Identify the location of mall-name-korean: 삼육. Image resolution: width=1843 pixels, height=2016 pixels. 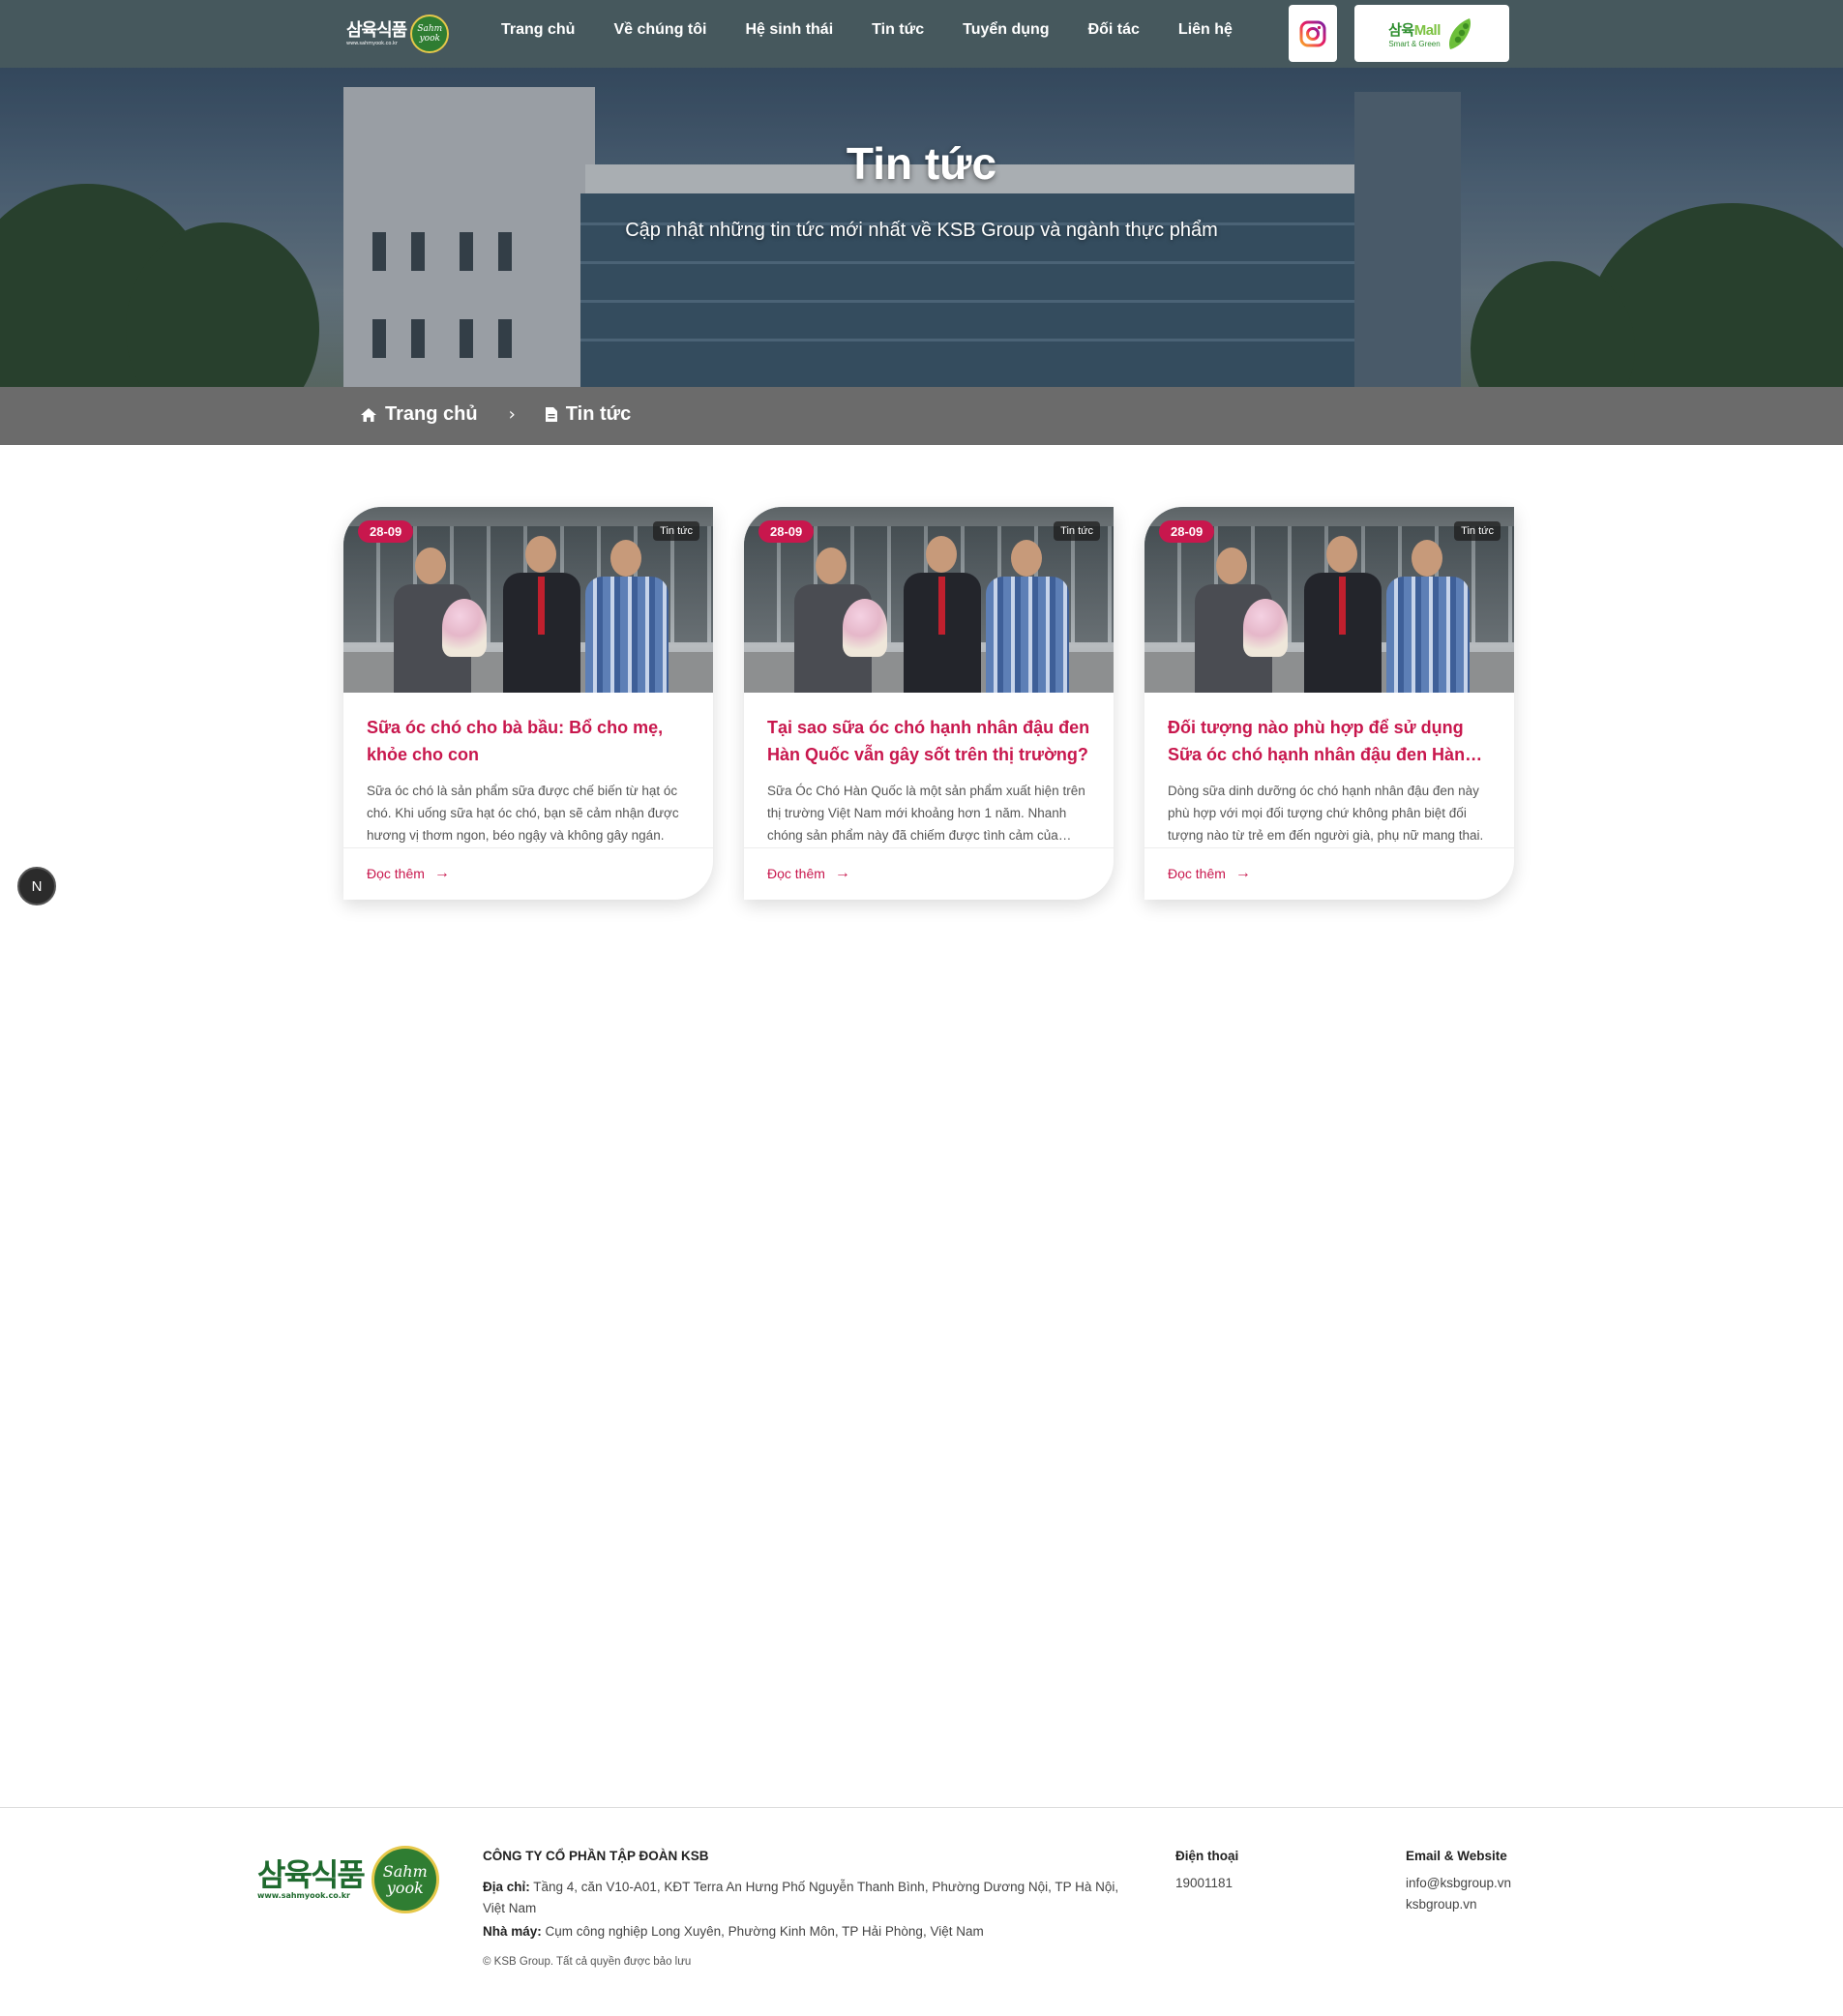
(1401, 30).